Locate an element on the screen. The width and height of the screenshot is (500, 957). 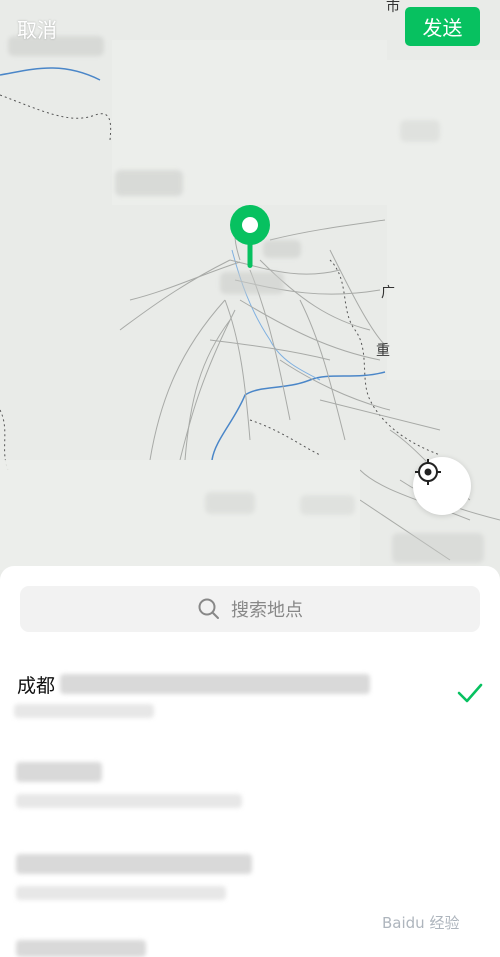
watermark: Baidu 经验 is located at coordinates (421, 923).